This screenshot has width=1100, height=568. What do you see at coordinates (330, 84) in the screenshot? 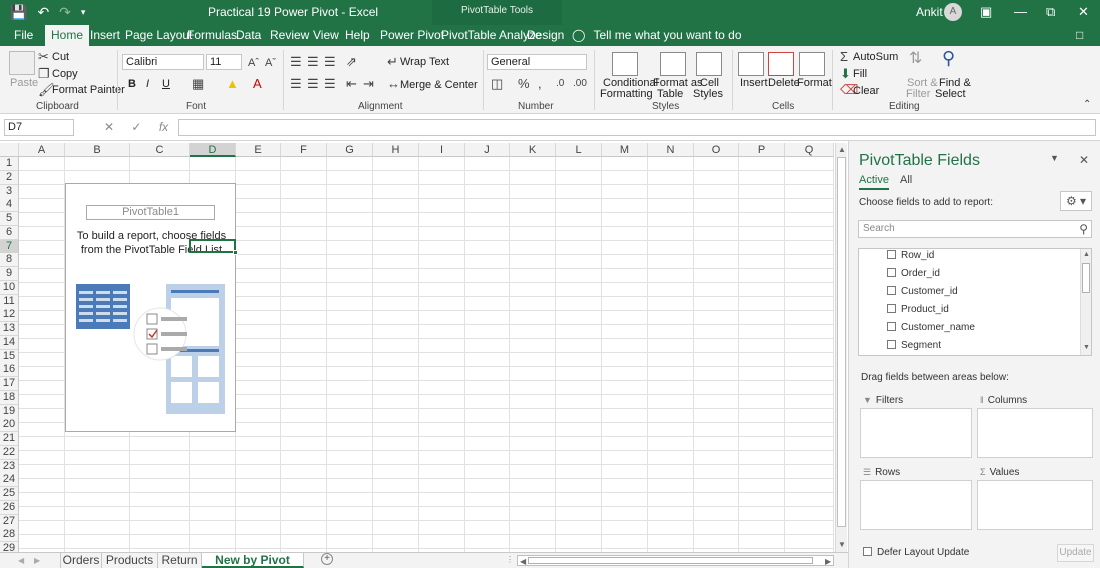
I see `align-right-icon: ☰` at bounding box center [330, 84].